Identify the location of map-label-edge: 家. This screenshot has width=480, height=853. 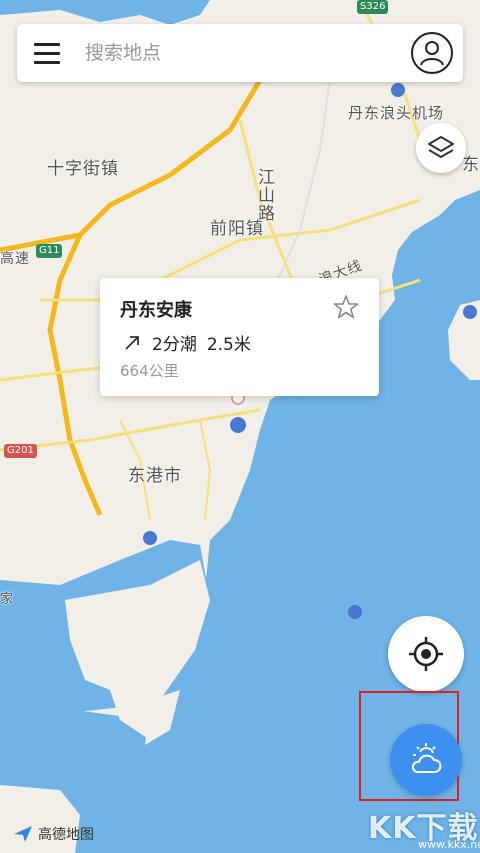
(7, 599).